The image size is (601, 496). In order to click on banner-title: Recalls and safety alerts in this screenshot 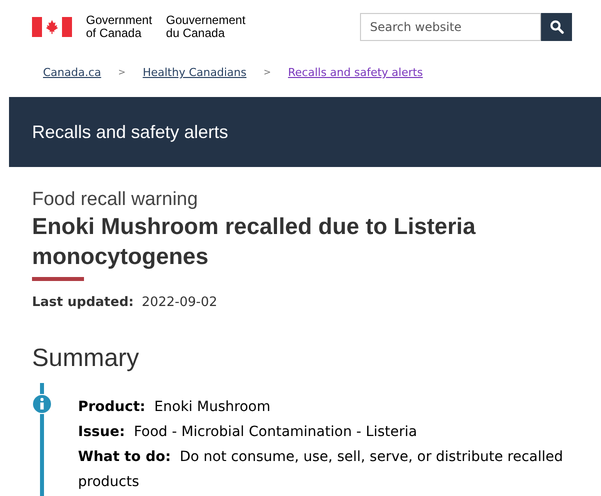, I will do `click(130, 132)`.